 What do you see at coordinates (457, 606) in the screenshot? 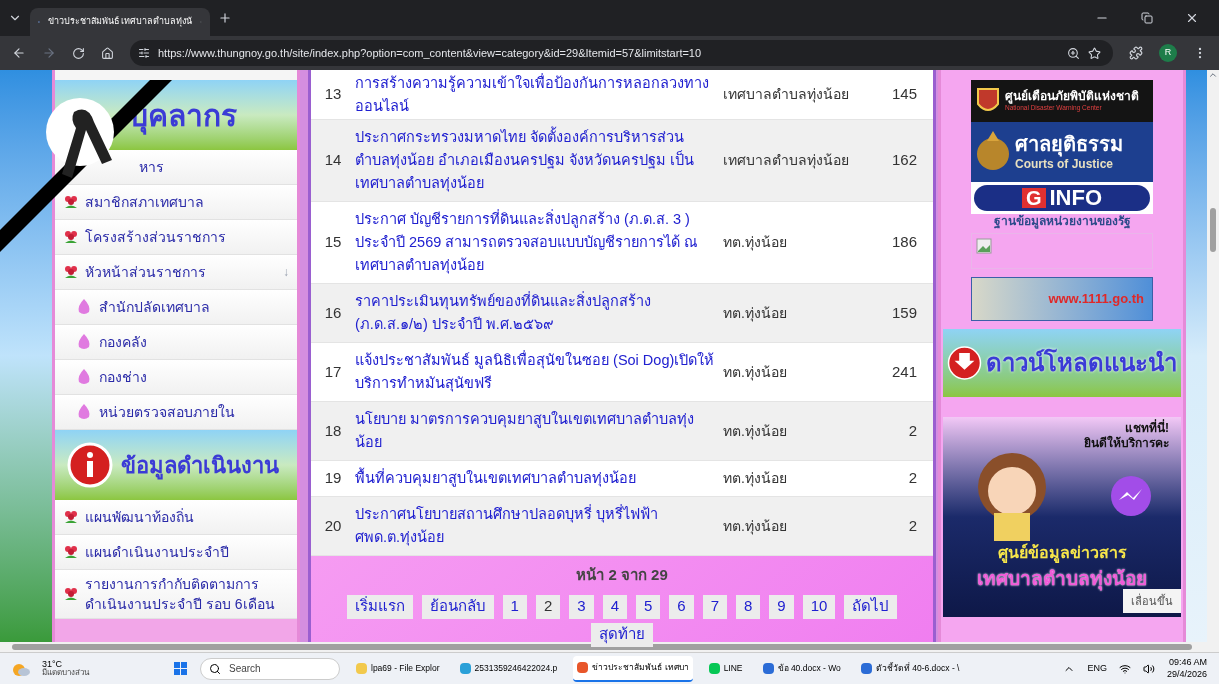
I see `page-button: ย้อนกลับ` at bounding box center [457, 606].